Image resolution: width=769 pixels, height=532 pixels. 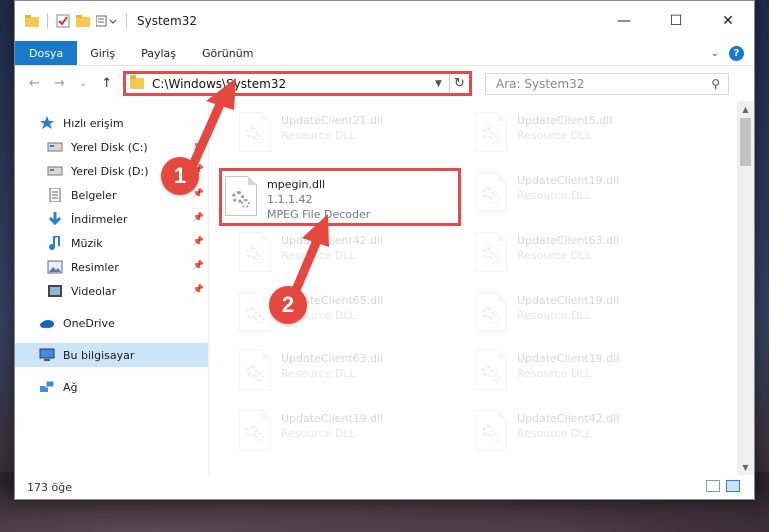 I want to click on sidebar-item-label: Resimler, so click(x=95, y=267).